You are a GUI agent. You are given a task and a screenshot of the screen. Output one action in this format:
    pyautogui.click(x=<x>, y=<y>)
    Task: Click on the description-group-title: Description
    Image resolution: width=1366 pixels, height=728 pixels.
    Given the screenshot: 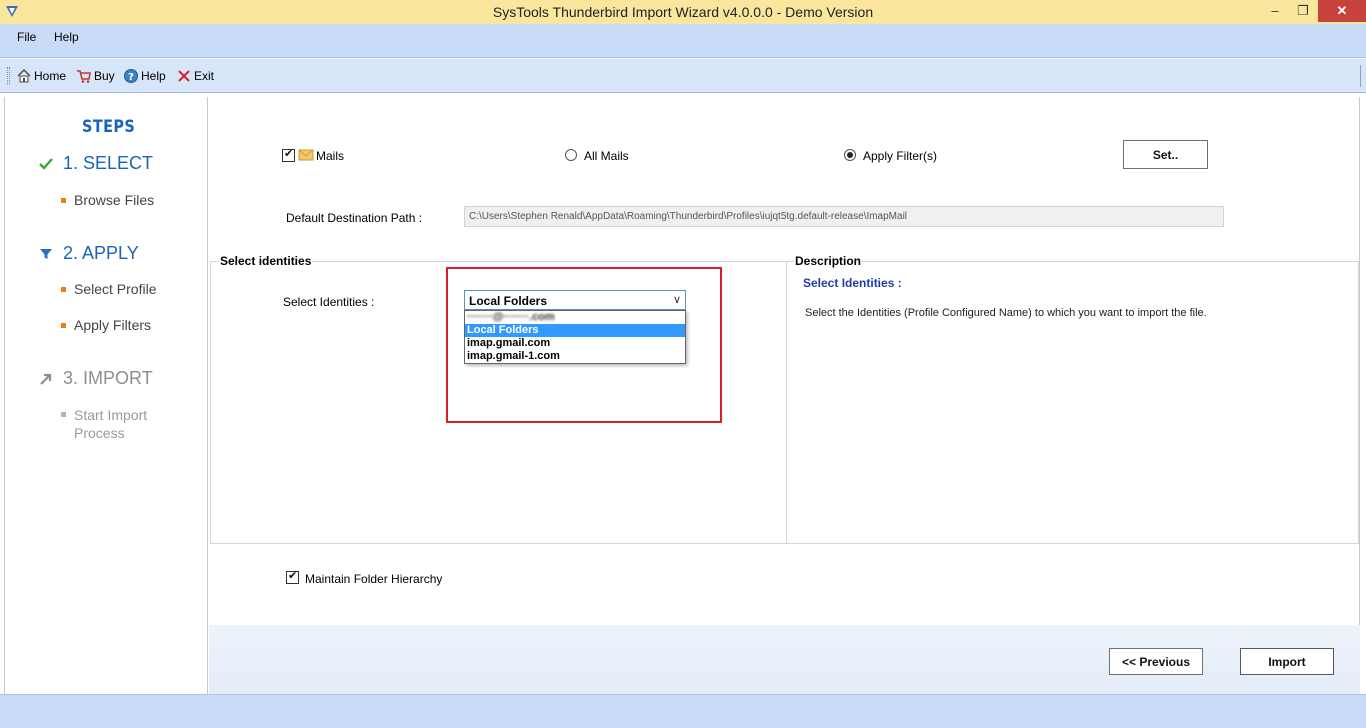 What is the action you would take?
    pyautogui.click(x=828, y=261)
    